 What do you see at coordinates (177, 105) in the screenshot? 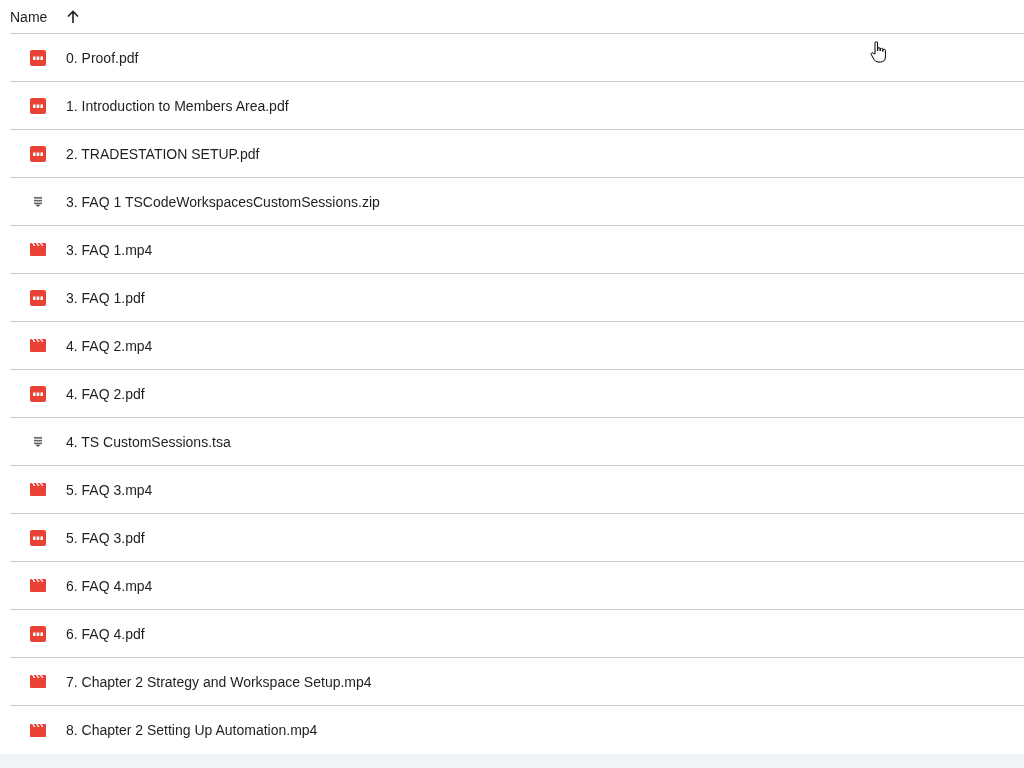
I see `file-name: 1. Introduction to Members Area.pdf` at bounding box center [177, 105].